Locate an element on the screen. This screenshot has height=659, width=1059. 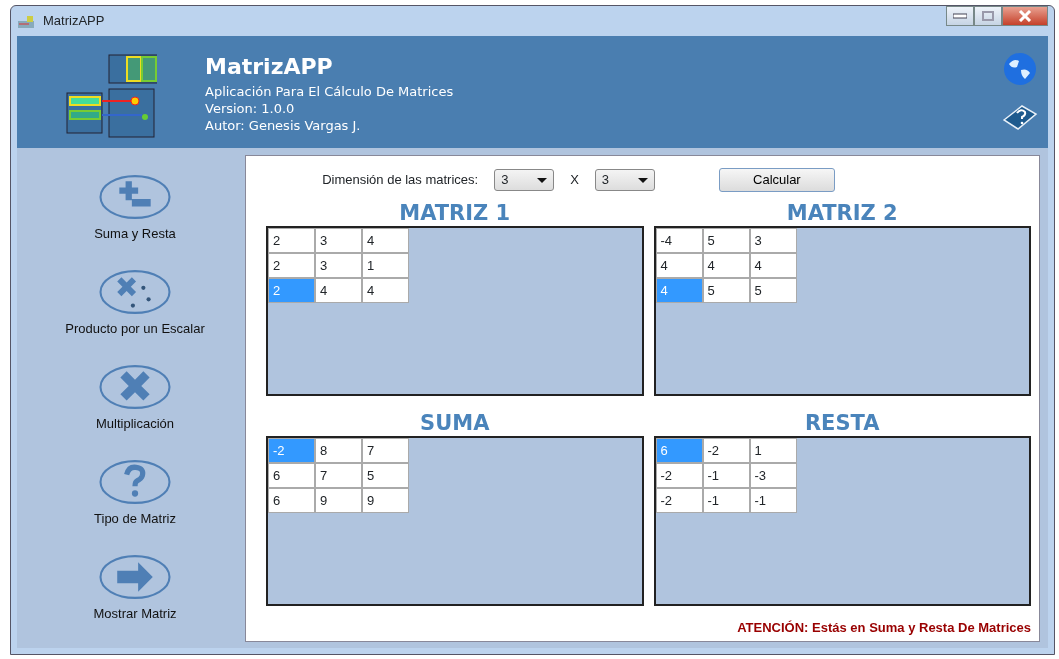
close-icon is located at coordinates (1025, 16).